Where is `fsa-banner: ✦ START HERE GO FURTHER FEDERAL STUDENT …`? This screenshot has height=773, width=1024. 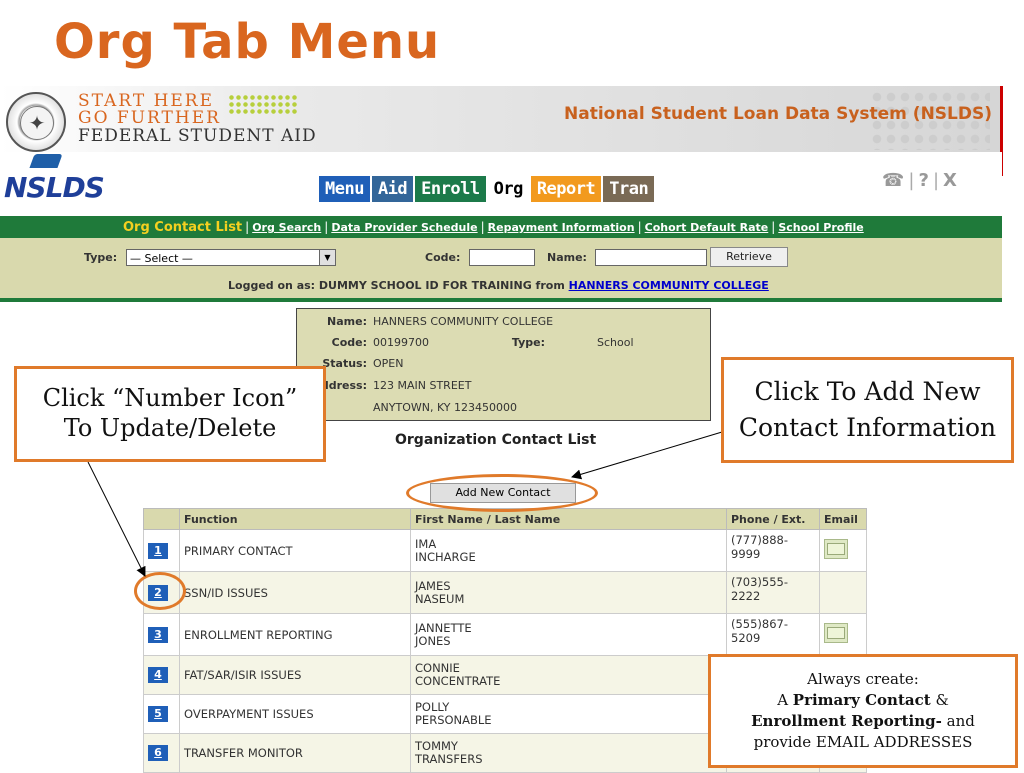 fsa-banner: ✦ START HERE GO FURTHER FEDERAL STUDENT … is located at coordinates (501, 119).